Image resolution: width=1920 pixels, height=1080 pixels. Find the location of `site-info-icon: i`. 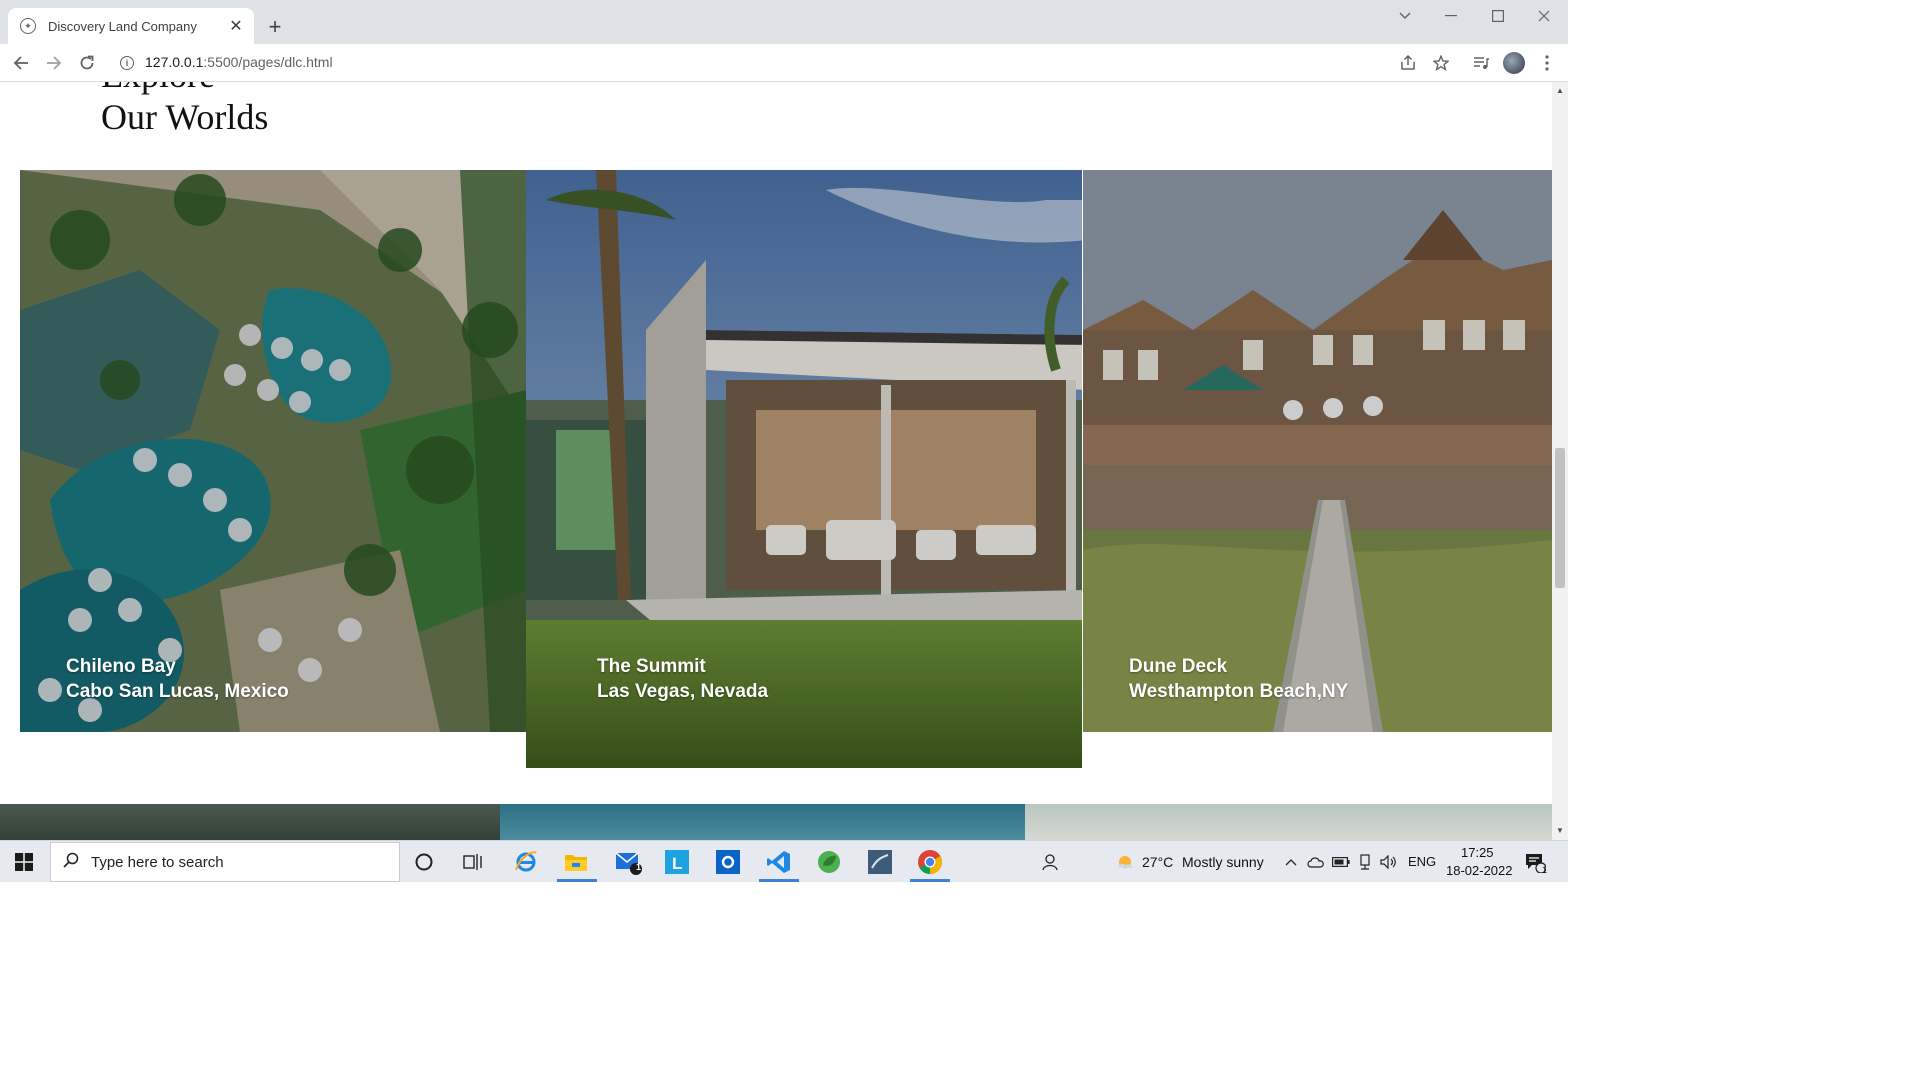

site-info-icon: i is located at coordinates (127, 63).